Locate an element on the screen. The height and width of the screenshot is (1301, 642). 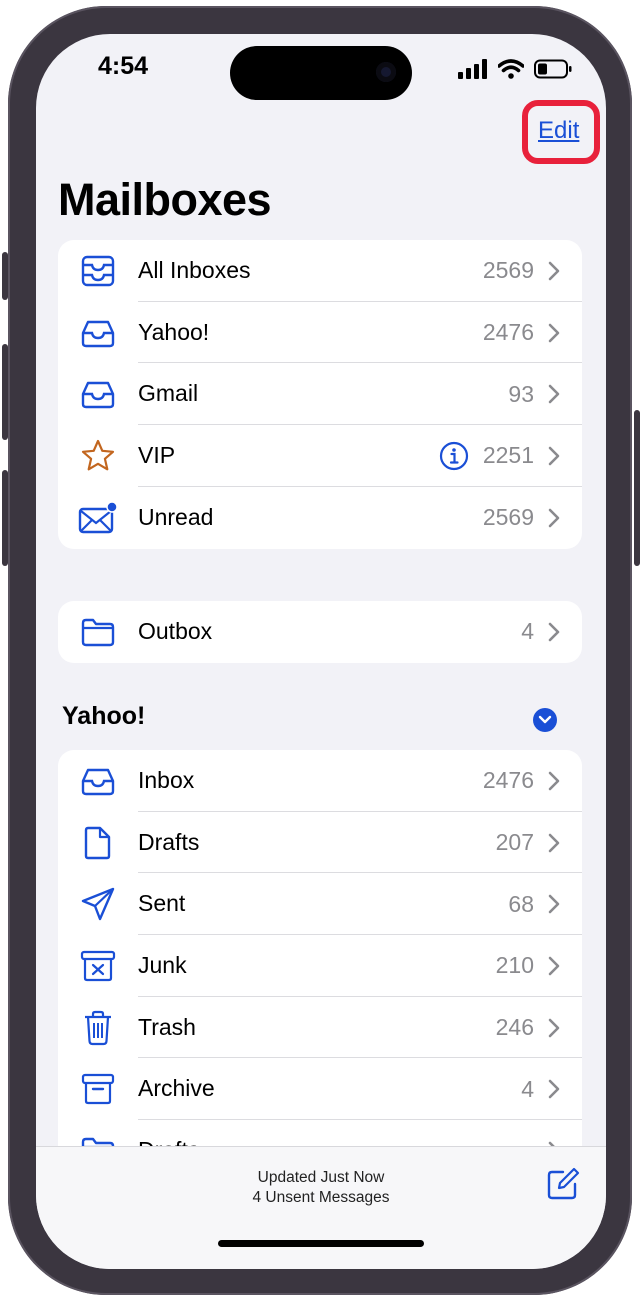
mailbox-row-yahoo: Yahoo! 2476 is located at coordinates (320, 333).